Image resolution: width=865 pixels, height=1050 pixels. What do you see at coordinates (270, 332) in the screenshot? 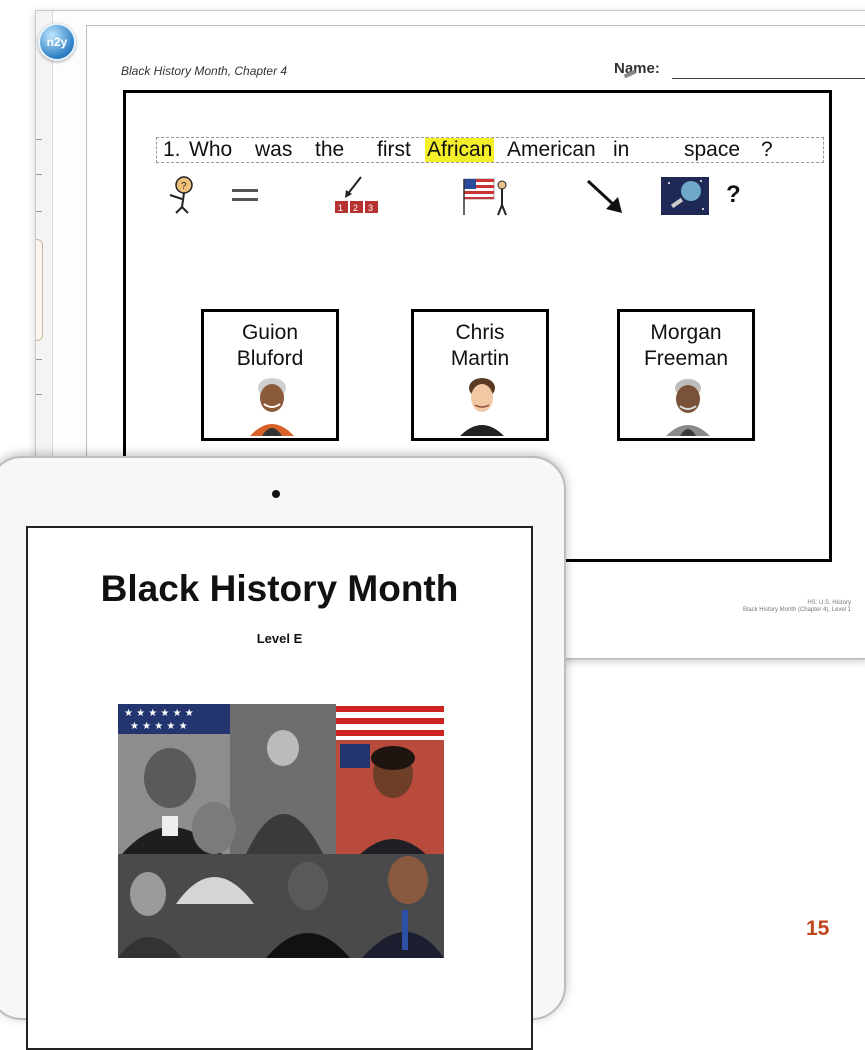
I see `answer-first-name: Guion` at bounding box center [270, 332].